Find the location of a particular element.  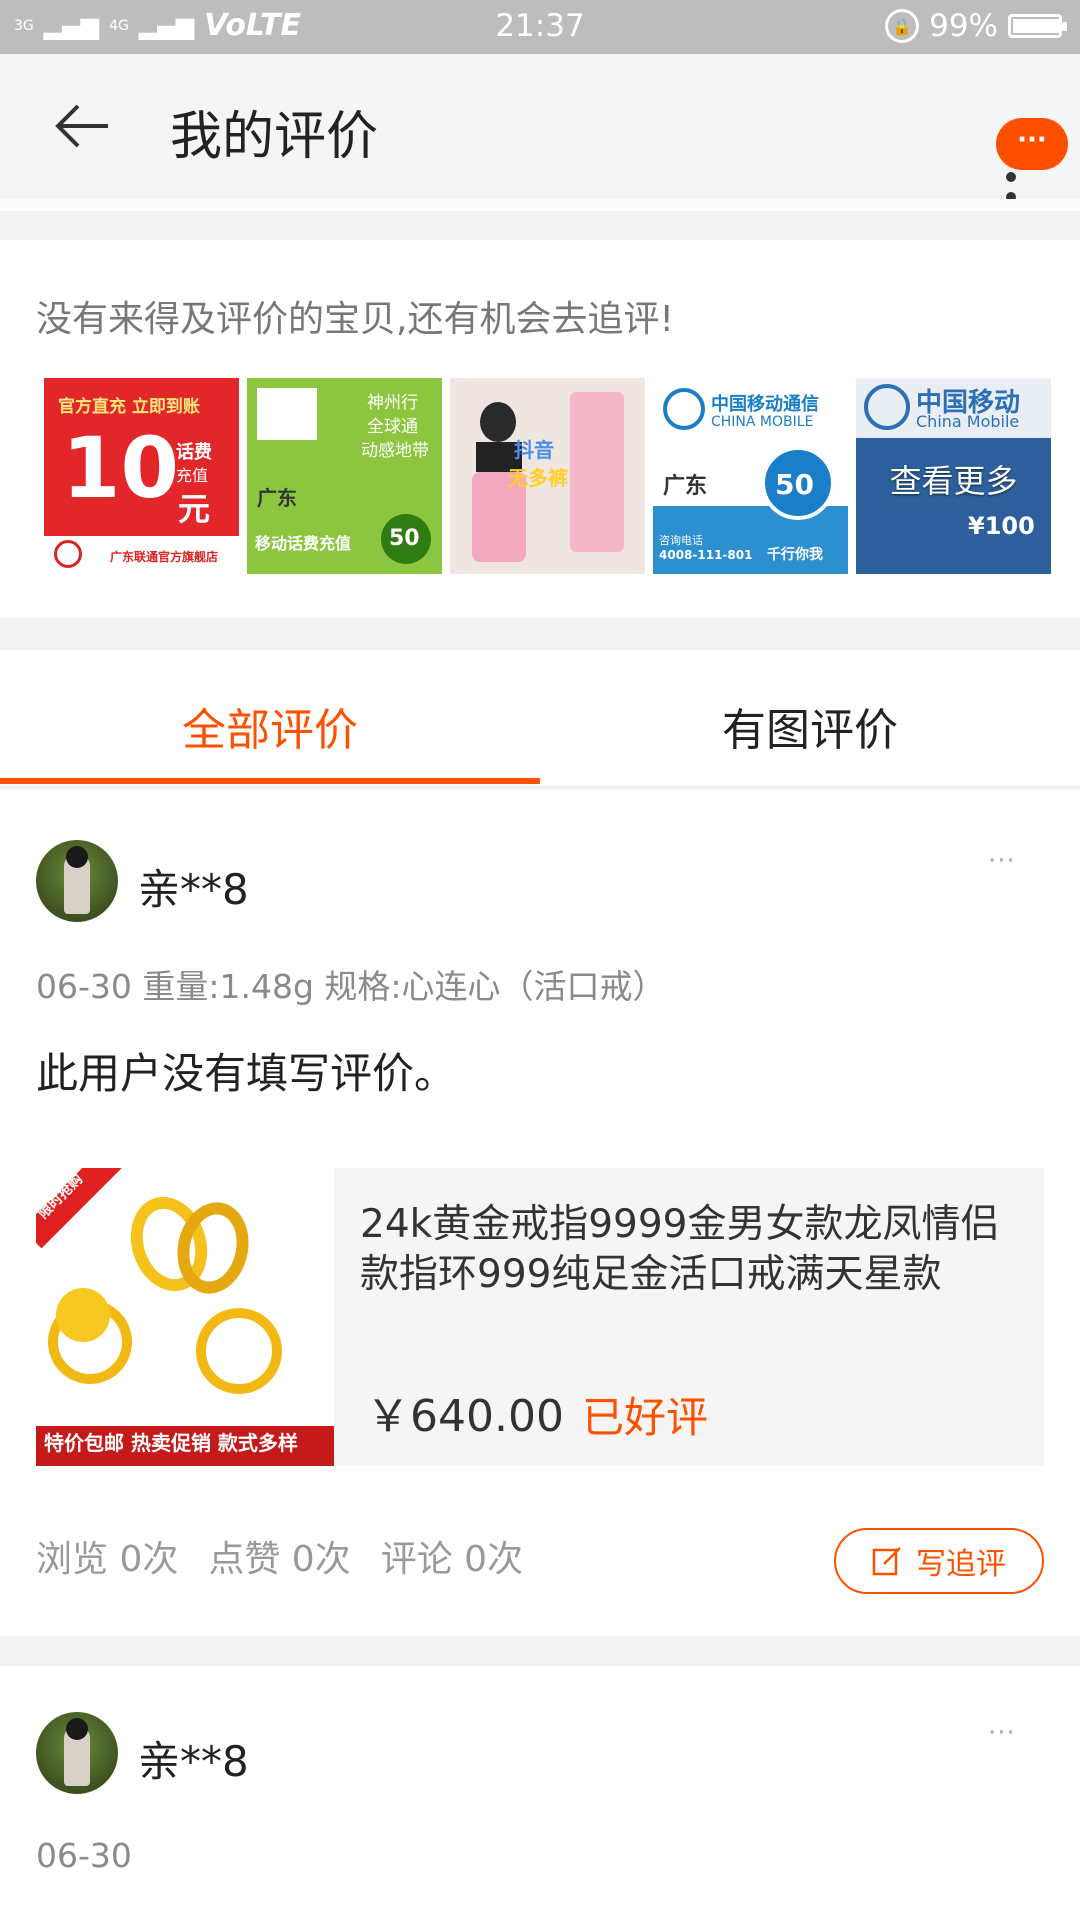

unicom-10-recharge-image: 官方直充 立即到账 10 话费 充值 元 广东联通官方旗舰店 is located at coordinates (141, 476).